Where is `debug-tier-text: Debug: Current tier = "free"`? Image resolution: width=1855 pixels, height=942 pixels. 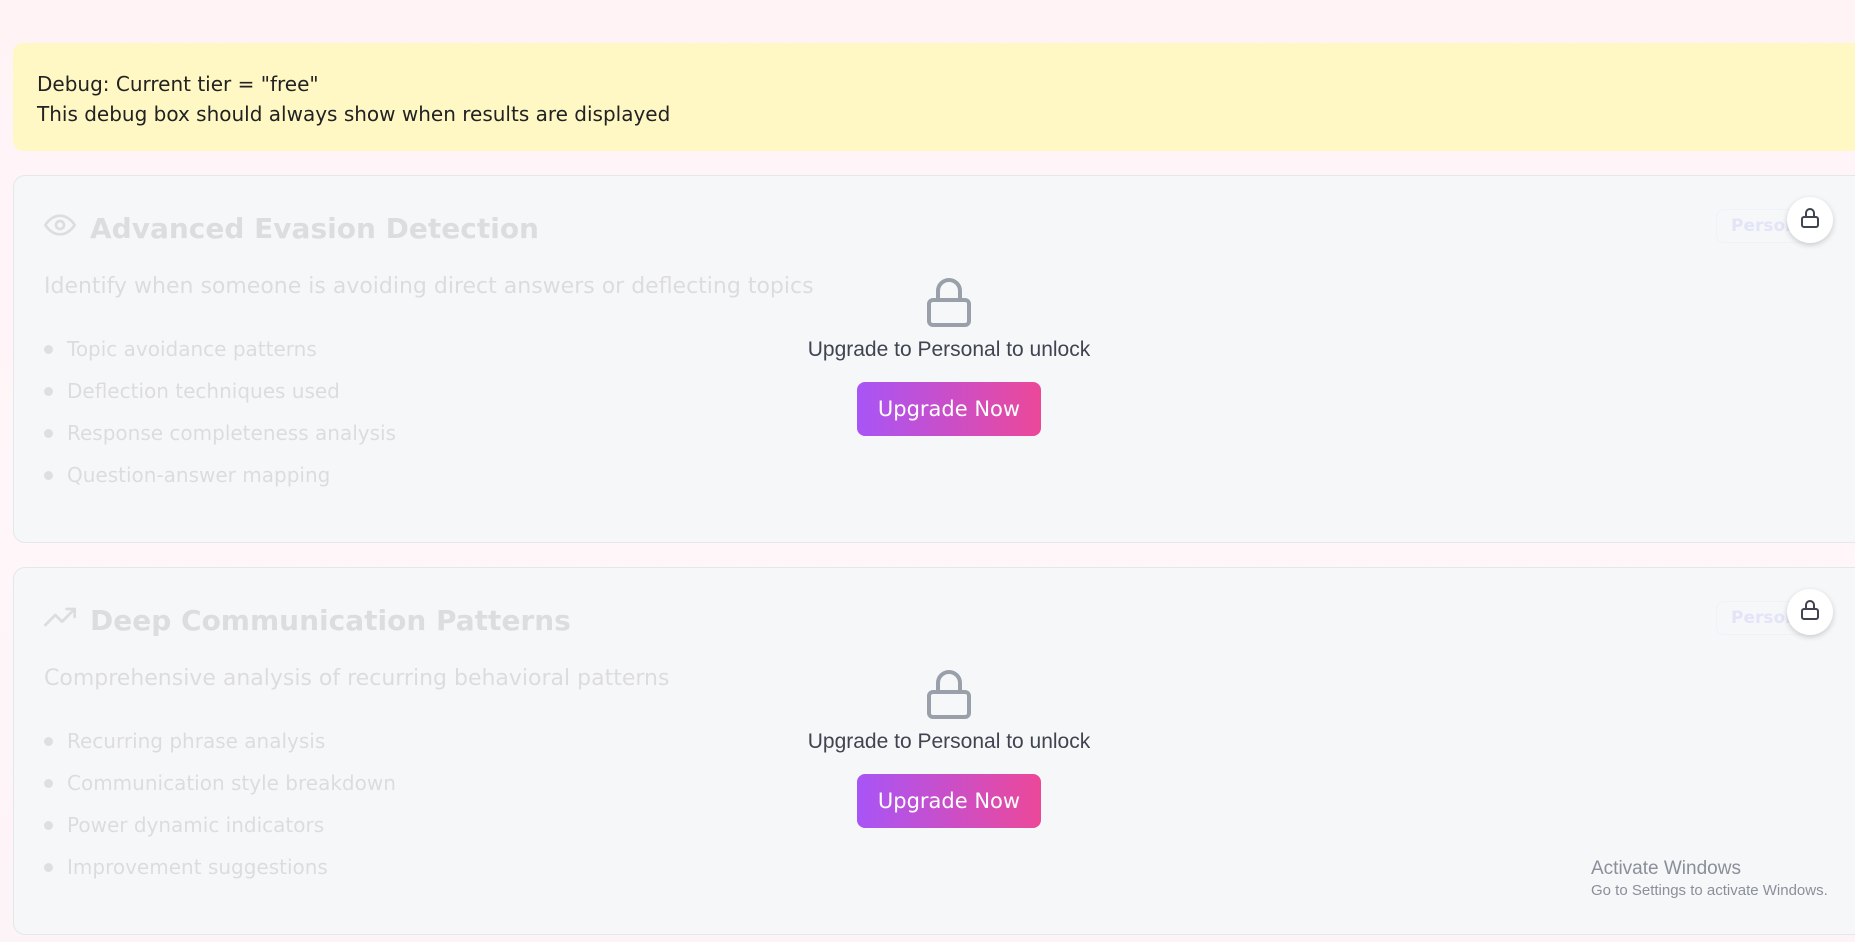
debug-tier-text: Debug: Current tier = "free" is located at coordinates (178, 84).